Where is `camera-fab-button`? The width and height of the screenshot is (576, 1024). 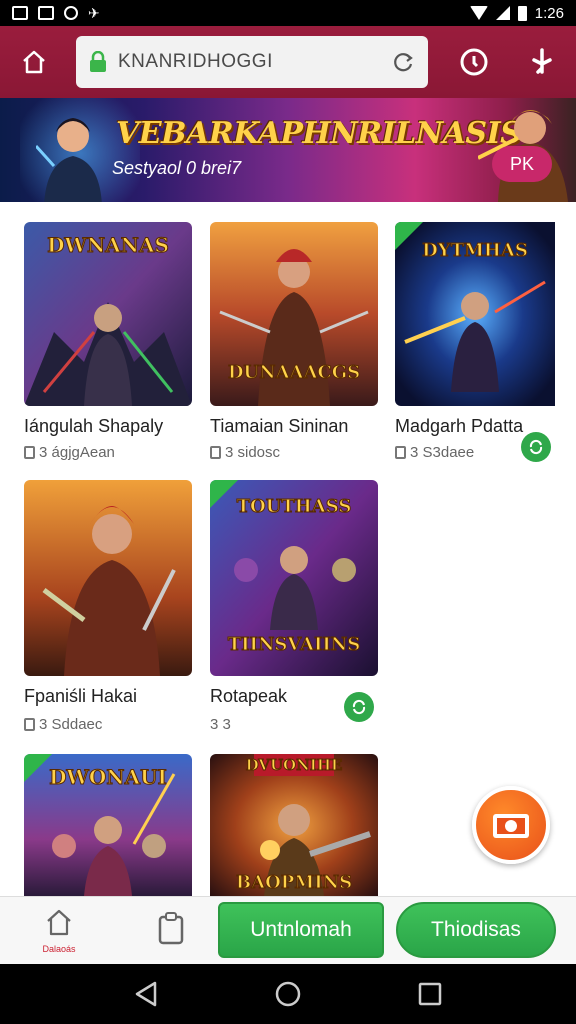
camera-fab-button is located at coordinates (511, 825).